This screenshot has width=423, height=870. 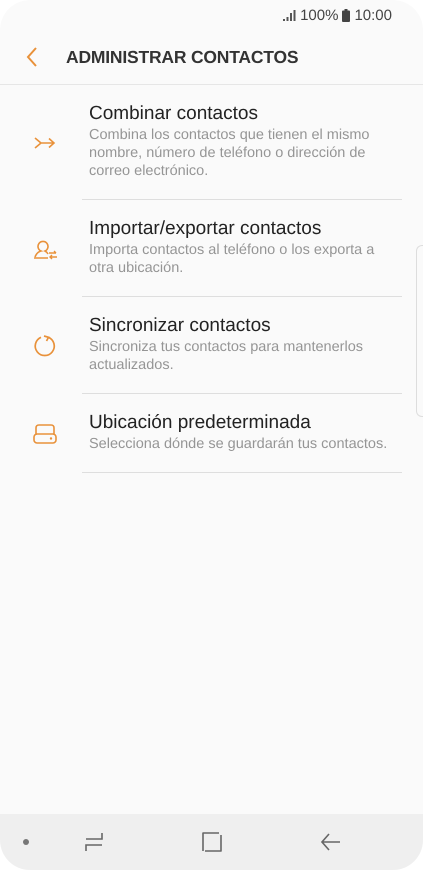 What do you see at coordinates (205, 229) in the screenshot?
I see `item-title: Importar/exportar contactos` at bounding box center [205, 229].